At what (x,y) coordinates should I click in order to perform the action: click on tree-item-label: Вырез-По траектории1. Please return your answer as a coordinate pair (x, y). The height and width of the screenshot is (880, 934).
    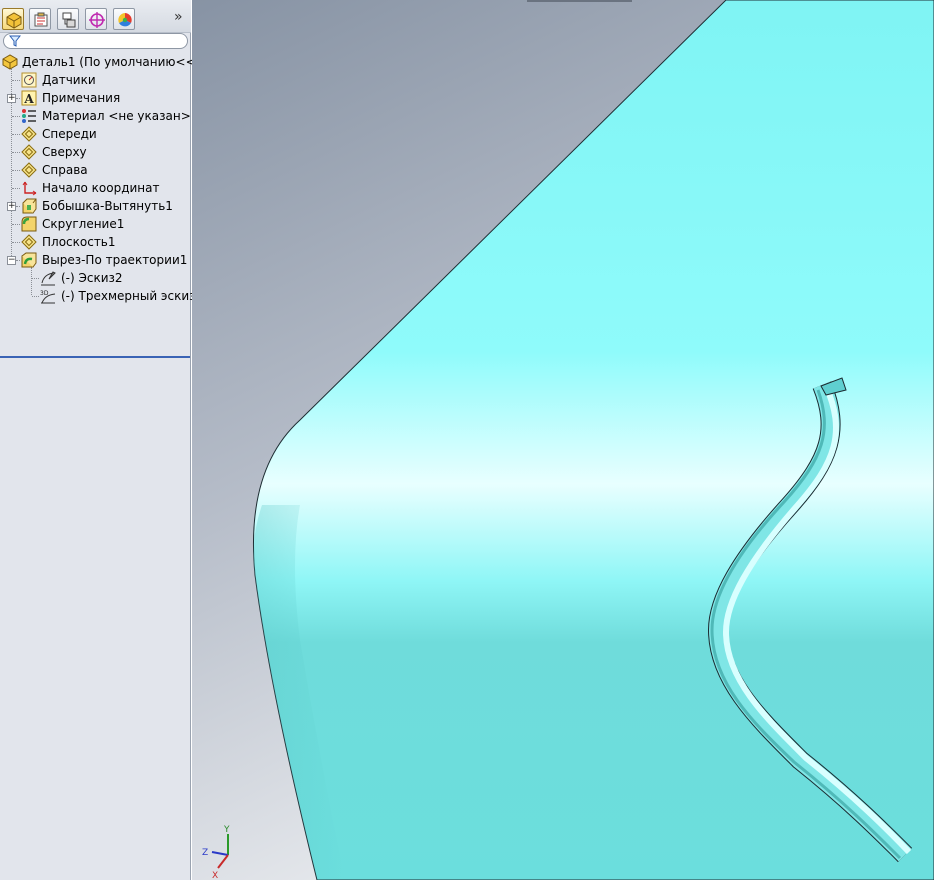
    Looking at the image, I should click on (115, 260).